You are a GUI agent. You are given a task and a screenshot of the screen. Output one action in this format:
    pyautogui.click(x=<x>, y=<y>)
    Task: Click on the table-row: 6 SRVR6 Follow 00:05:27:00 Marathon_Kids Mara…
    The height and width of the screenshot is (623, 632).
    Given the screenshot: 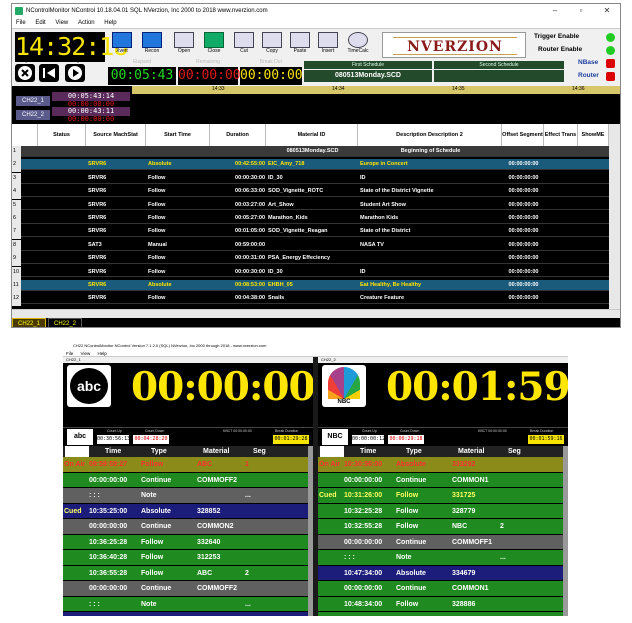 What is the action you would take?
    pyautogui.click(x=310, y=219)
    